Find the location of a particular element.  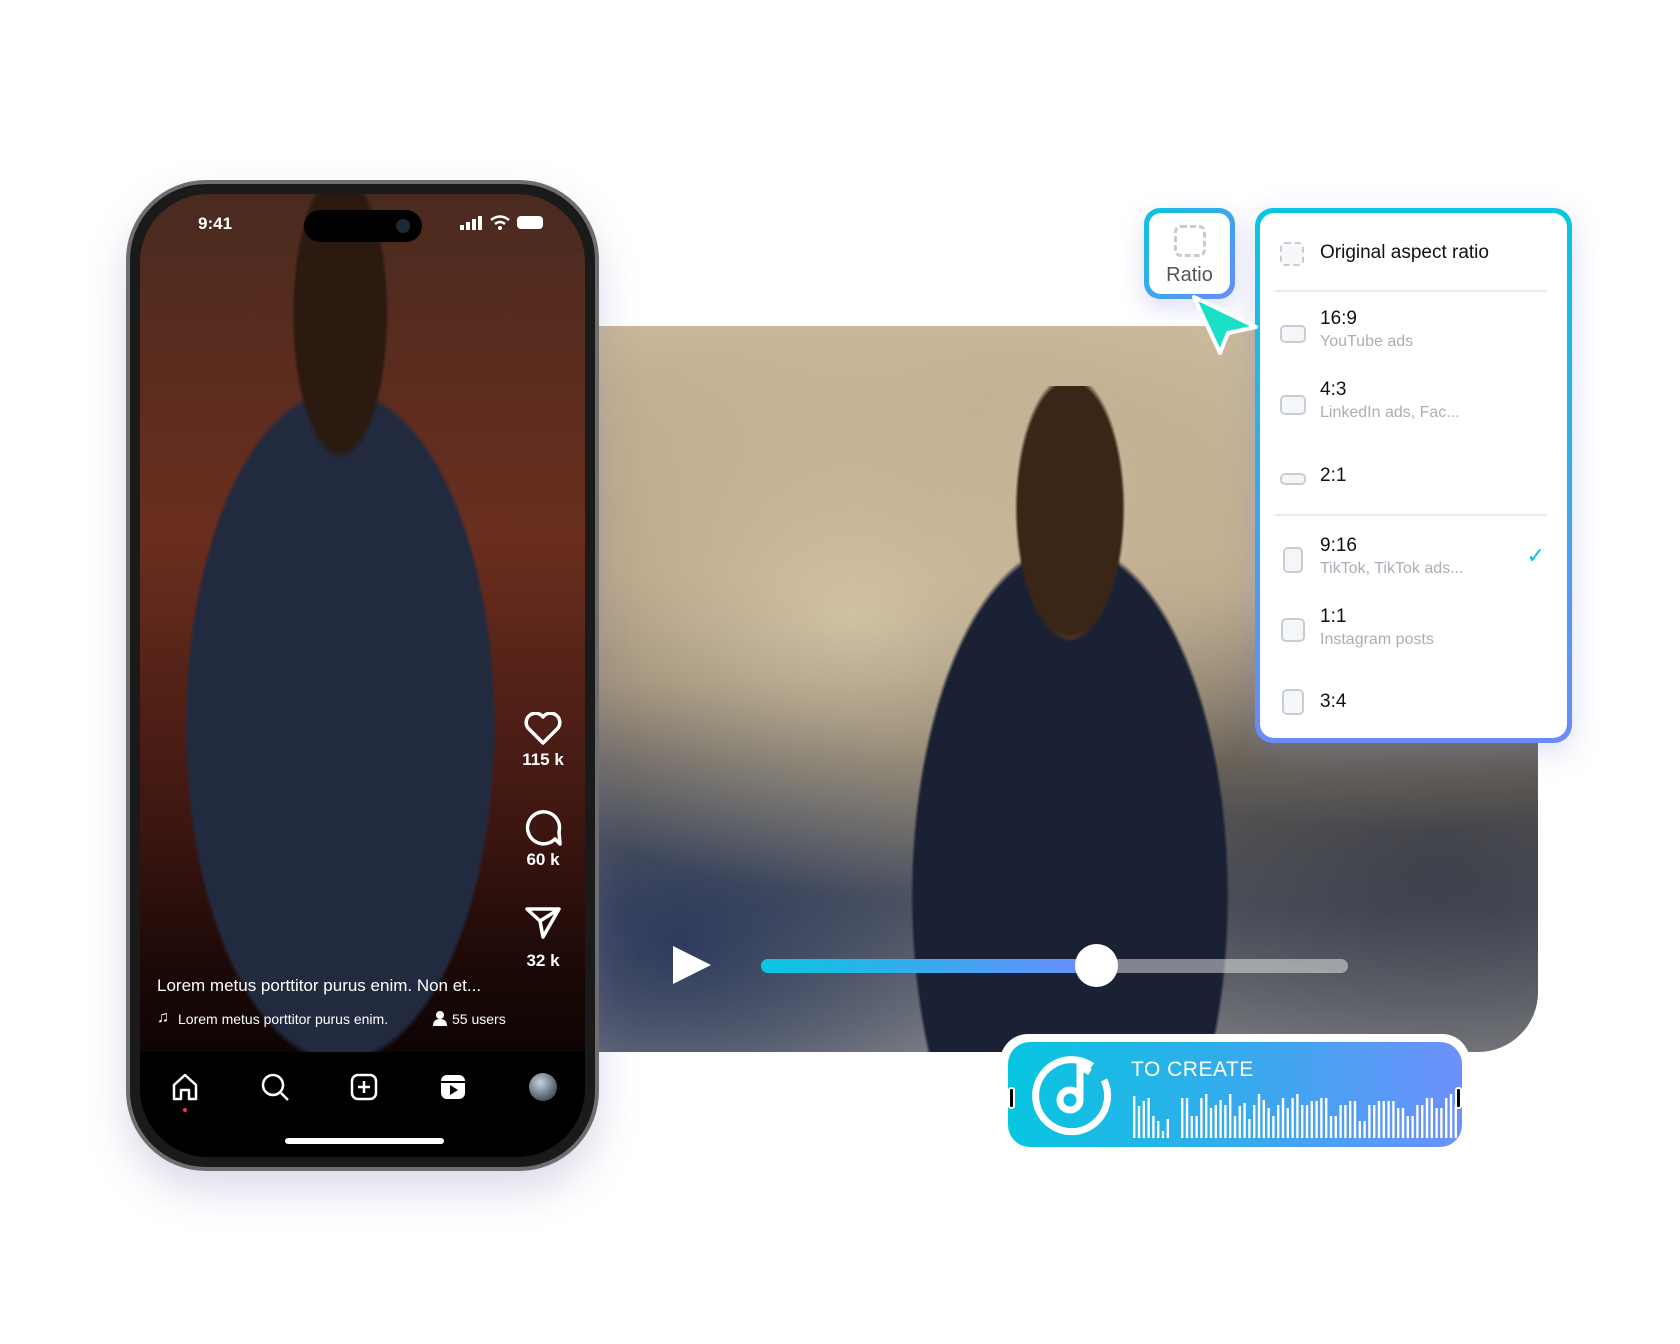

dynamic-island is located at coordinates (363, 226).